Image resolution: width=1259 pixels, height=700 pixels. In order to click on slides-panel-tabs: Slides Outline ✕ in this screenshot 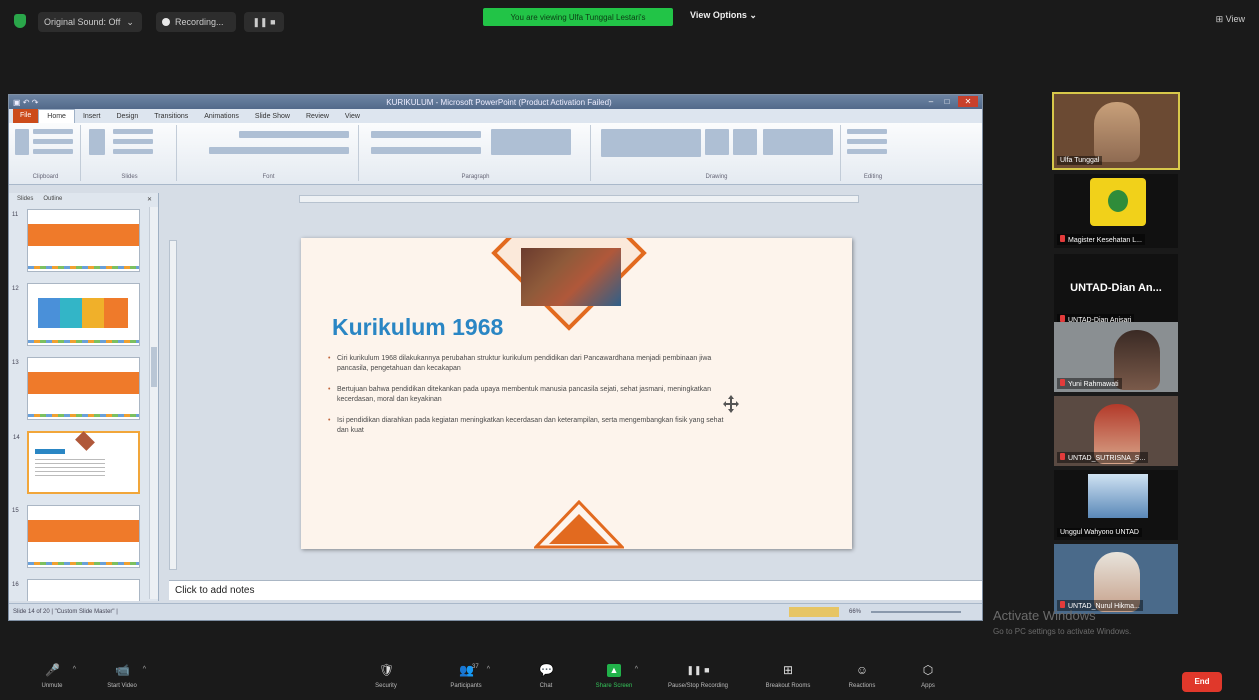, I will do `click(83, 199)`.